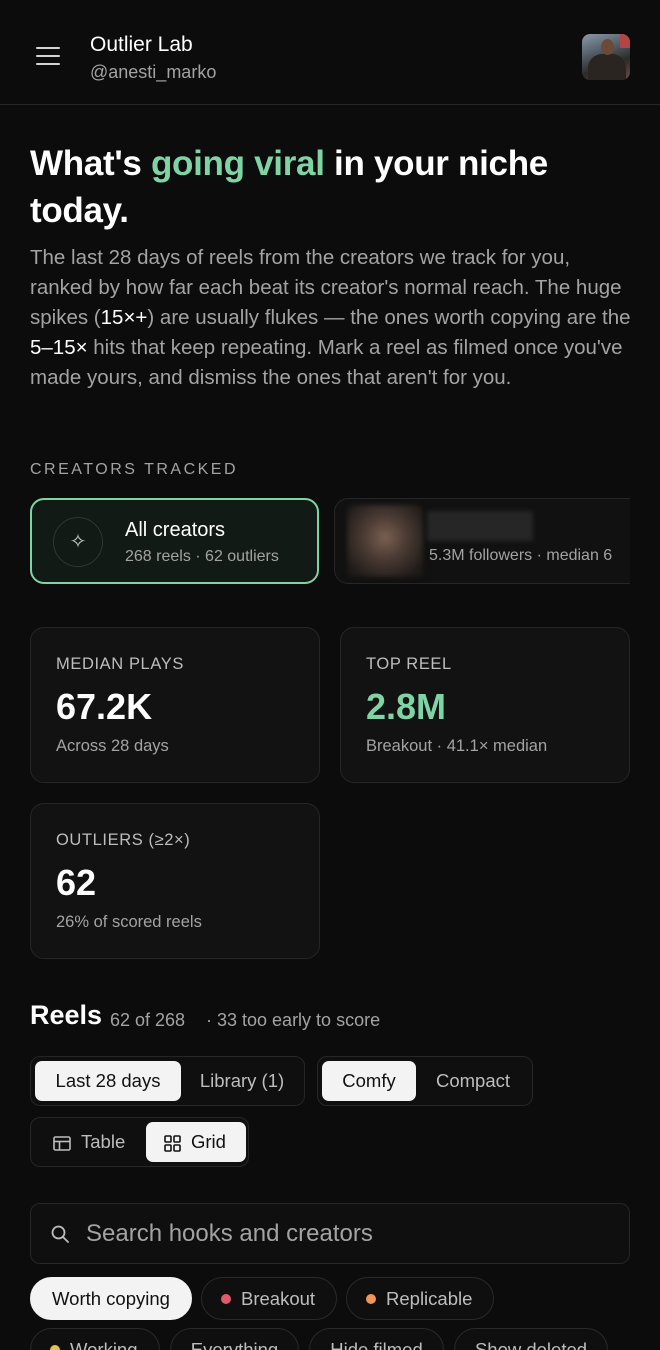 The width and height of the screenshot is (660, 1350). I want to click on stat-label: MEDIAN PLAYS, so click(120, 664).